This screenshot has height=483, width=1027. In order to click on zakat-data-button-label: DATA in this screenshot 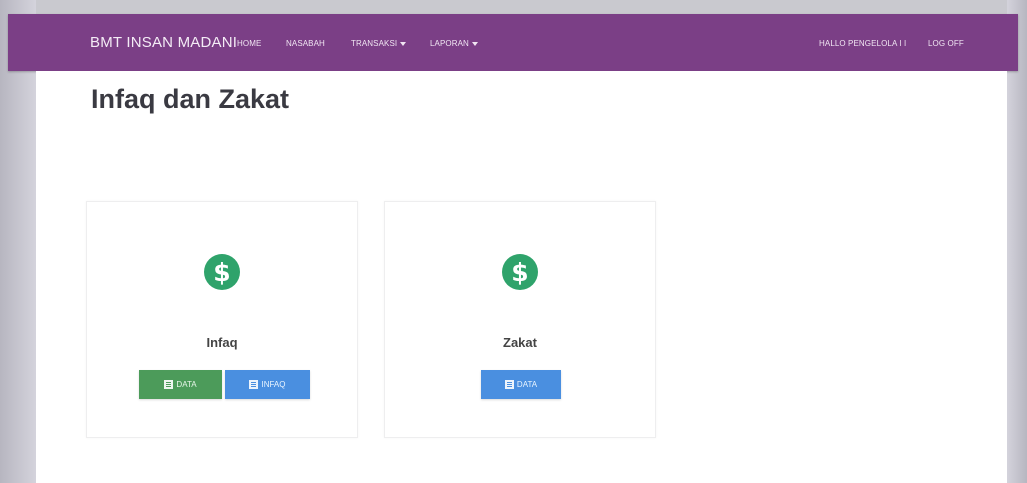, I will do `click(527, 384)`.